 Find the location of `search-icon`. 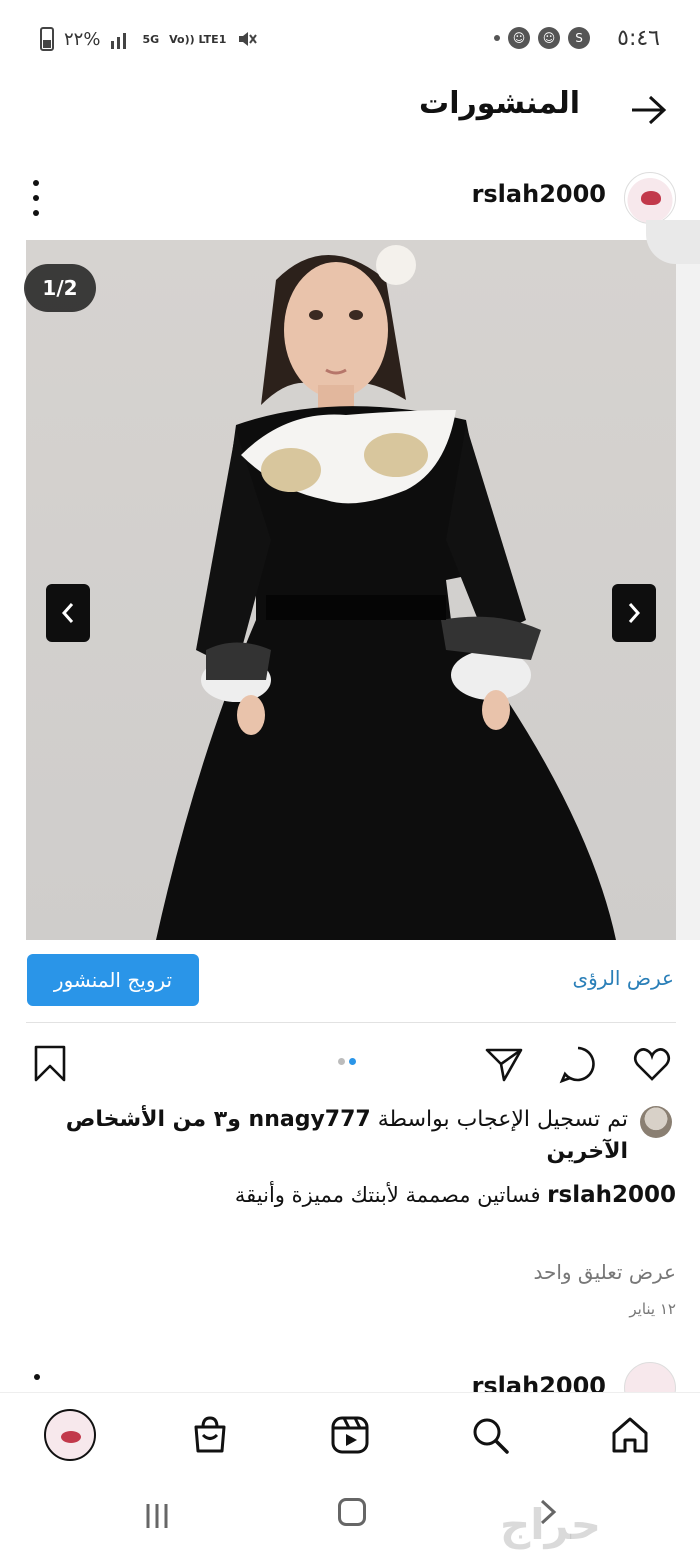

search-icon is located at coordinates (490, 1435).